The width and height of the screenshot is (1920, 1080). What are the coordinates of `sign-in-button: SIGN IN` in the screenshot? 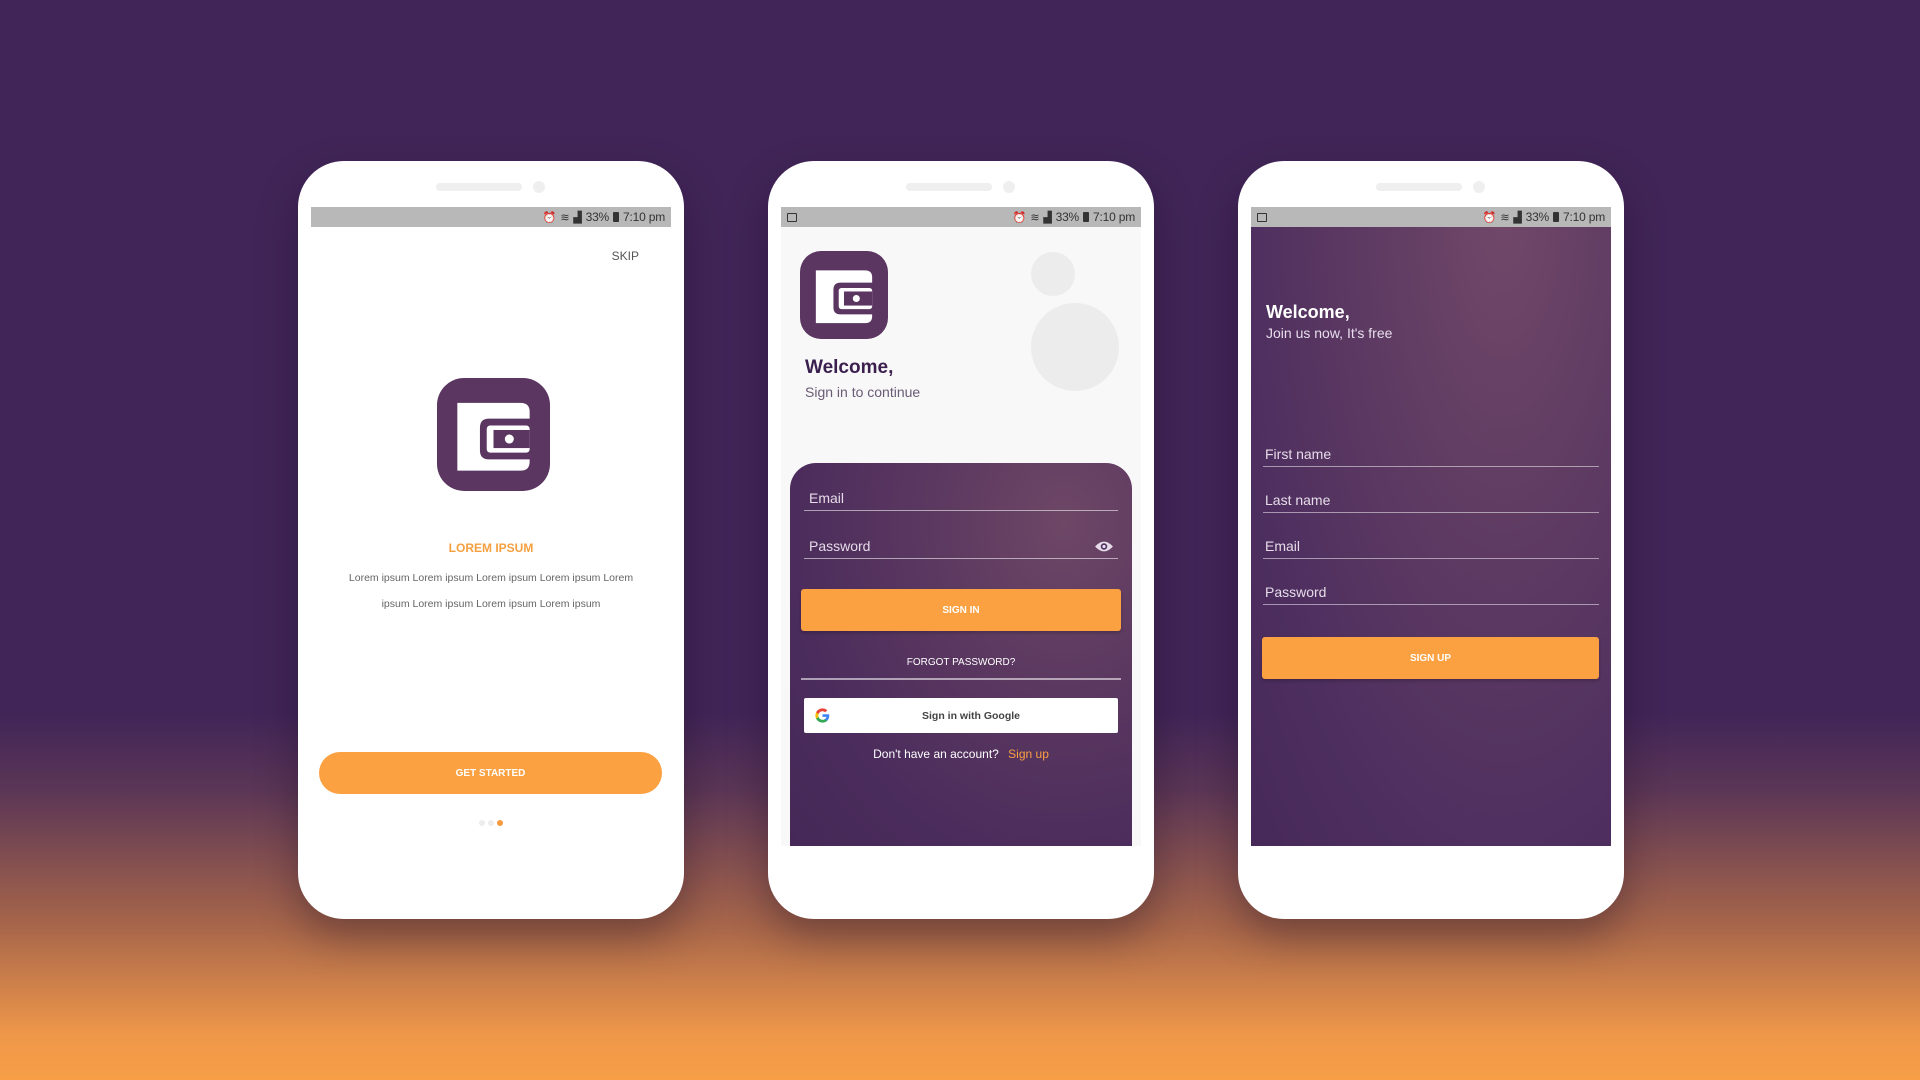 It's located at (961, 610).